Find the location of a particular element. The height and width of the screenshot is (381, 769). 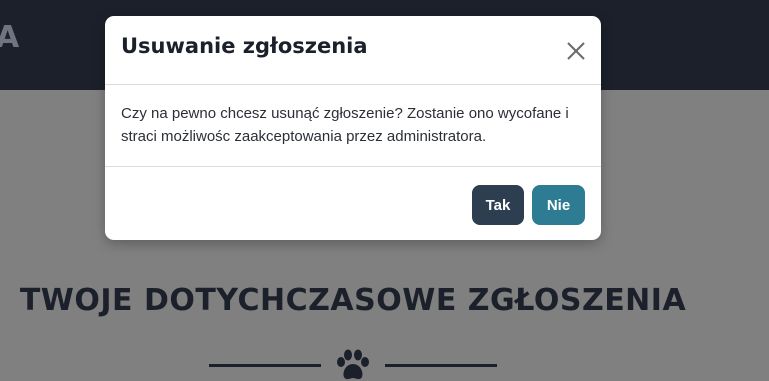

page-title: TWOJE DOTYCHCZASOWE ZGŁOSZENIA is located at coordinates (353, 300).